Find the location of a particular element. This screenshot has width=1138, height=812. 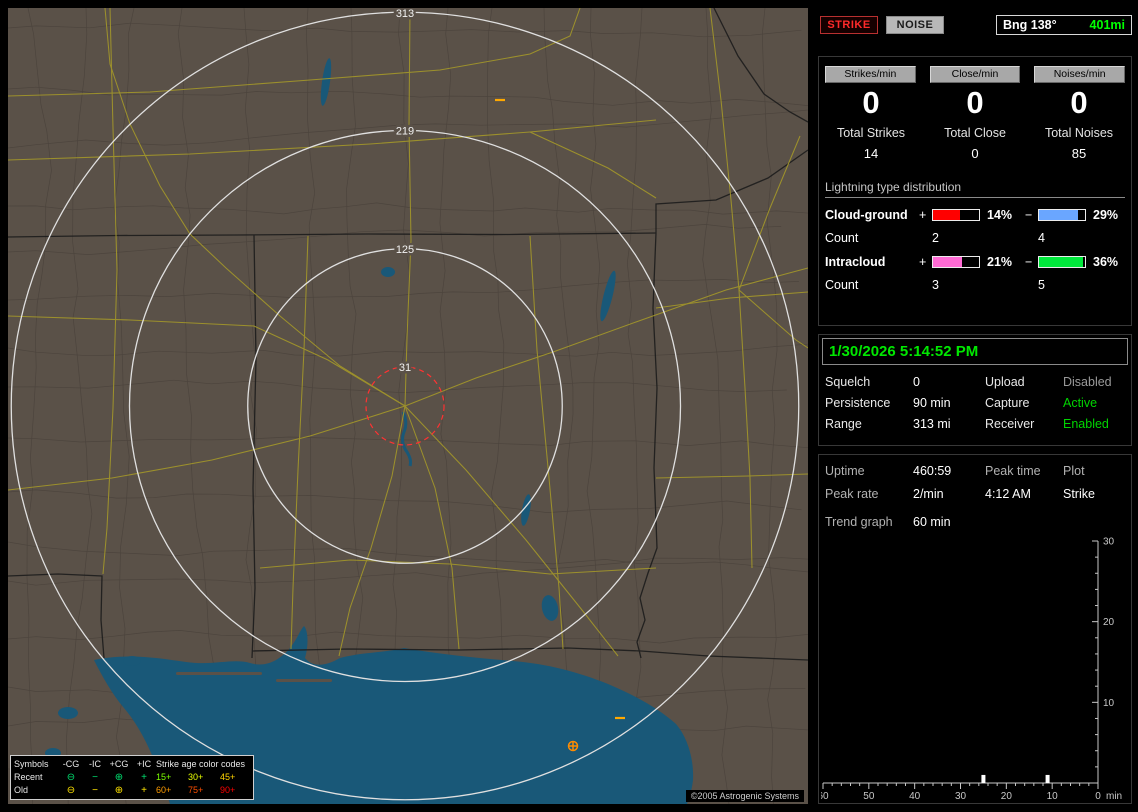

receiver-status: Enabled is located at coordinates (1086, 424).